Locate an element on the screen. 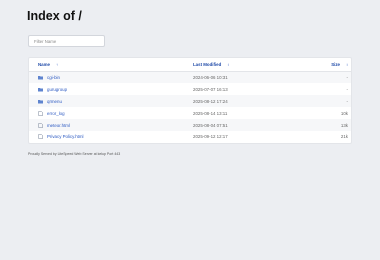  cell-last-modified: 2024-06-06 10:31 is located at coordinates (210, 78).